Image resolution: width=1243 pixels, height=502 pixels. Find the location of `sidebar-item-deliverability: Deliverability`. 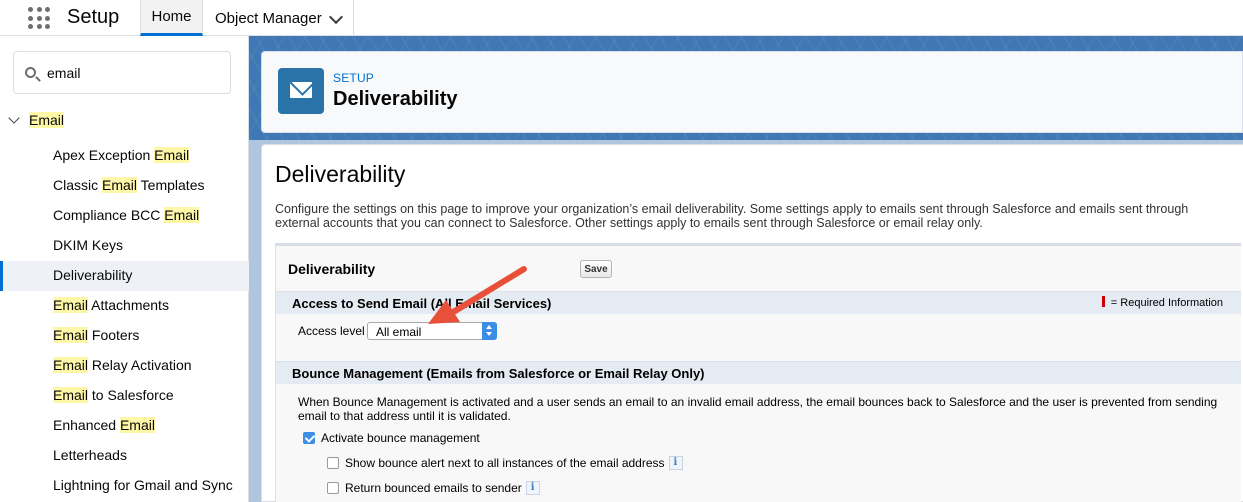

sidebar-item-deliverability: Deliverability is located at coordinates (124, 276).